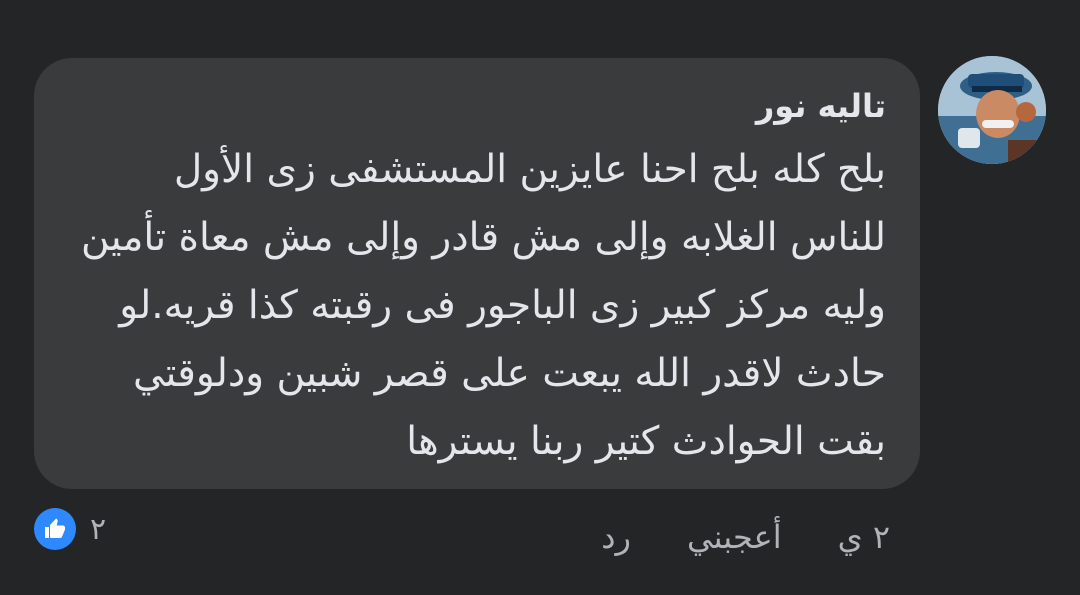 This screenshot has width=1080, height=595. What do you see at coordinates (616, 537) in the screenshot?
I see `reply-button: رد` at bounding box center [616, 537].